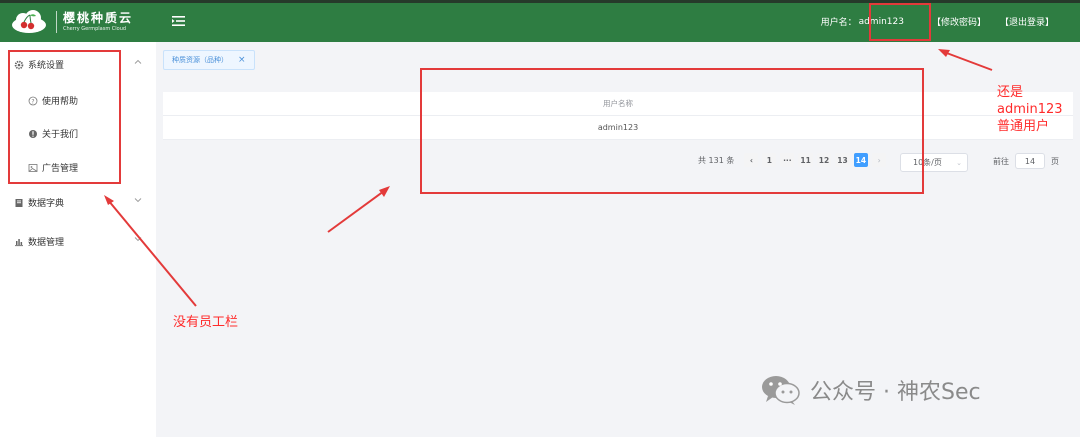  What do you see at coordinates (895, 392) in the screenshot?
I see `watermark-text: 公众号 · 神农Sec` at bounding box center [895, 392].